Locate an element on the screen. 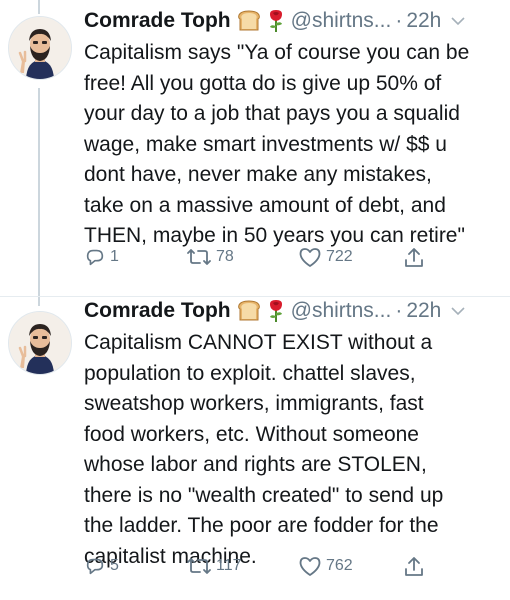 This screenshot has height=600, width=510. retweet-count: 78 is located at coordinates (225, 256).